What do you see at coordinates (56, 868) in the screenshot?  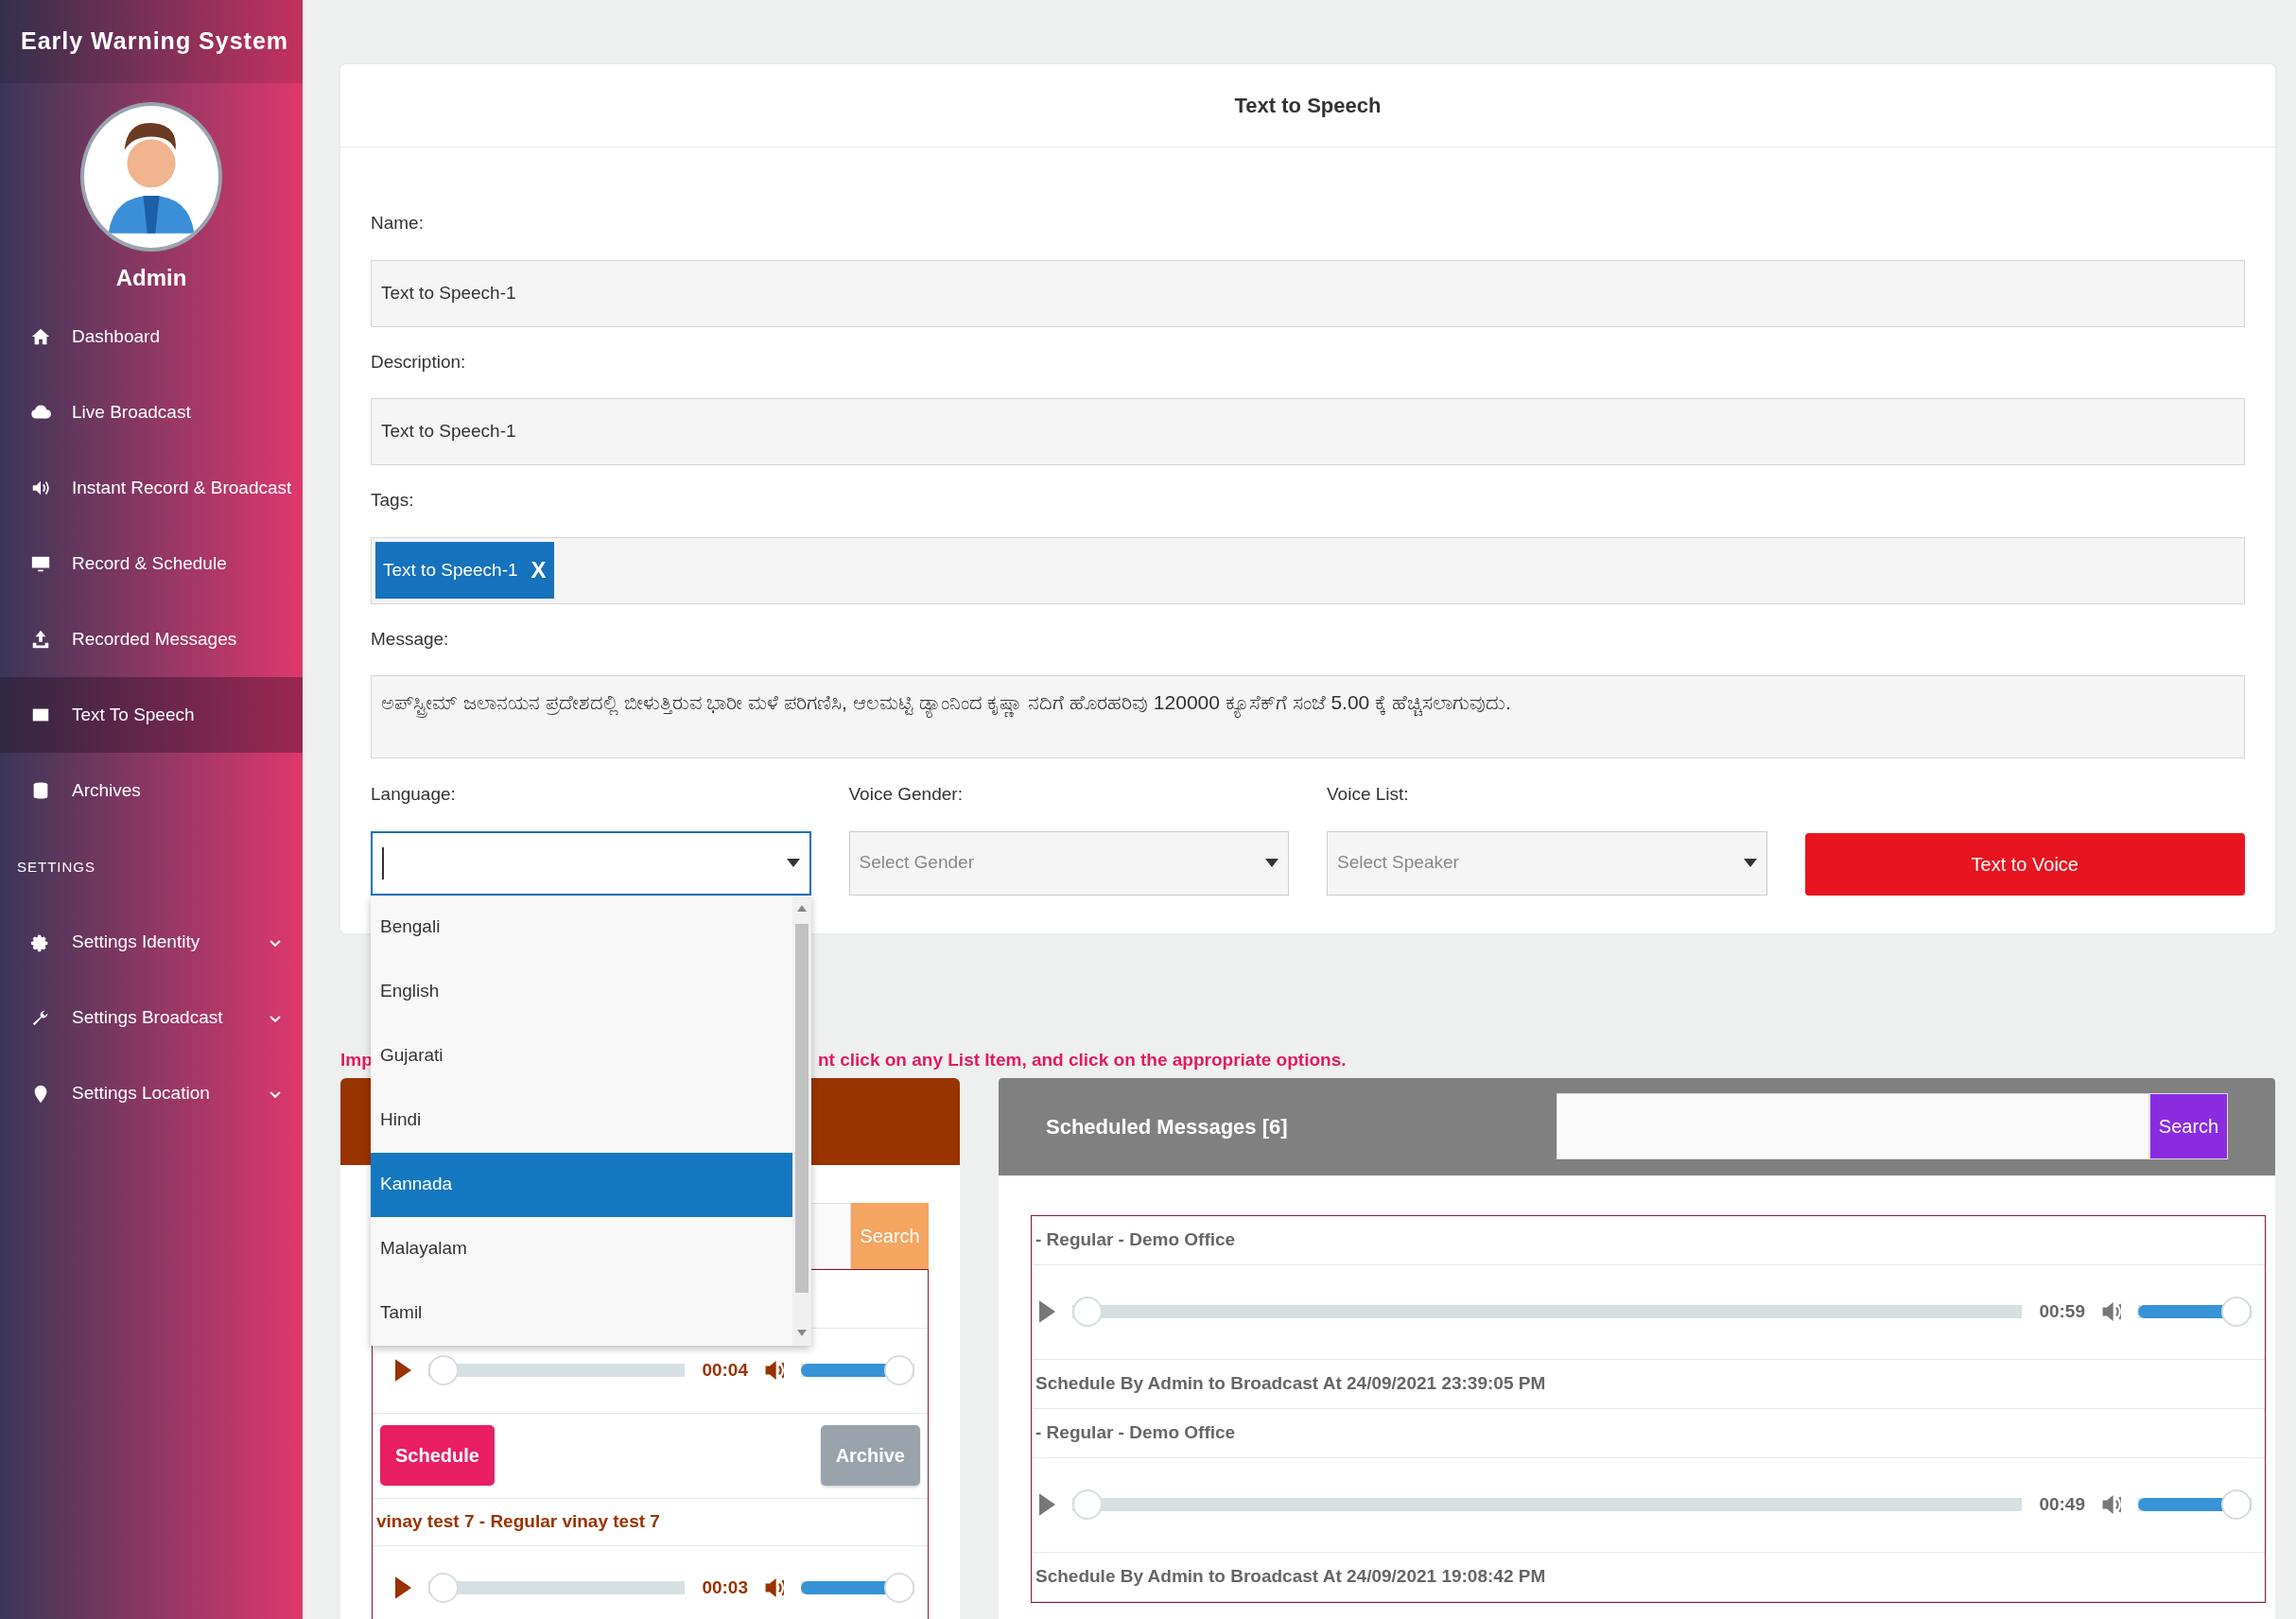 I see `section-label: SETTINGS` at bounding box center [56, 868].